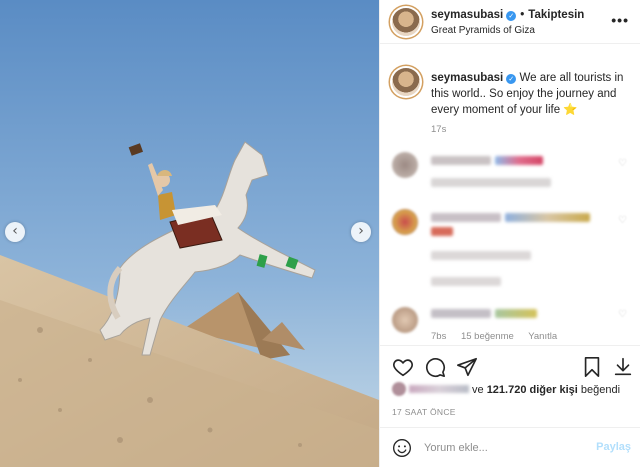  I want to click on liker-avatar, so click(399, 389).